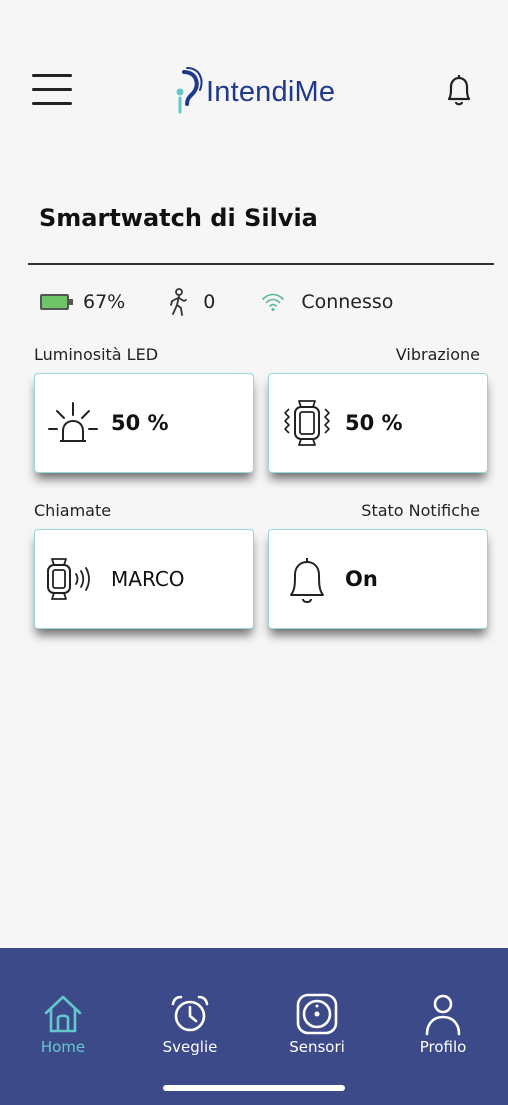 Image resolution: width=508 pixels, height=1105 pixels. Describe the element at coordinates (73, 422) in the screenshot. I see `led-light-icon` at that location.